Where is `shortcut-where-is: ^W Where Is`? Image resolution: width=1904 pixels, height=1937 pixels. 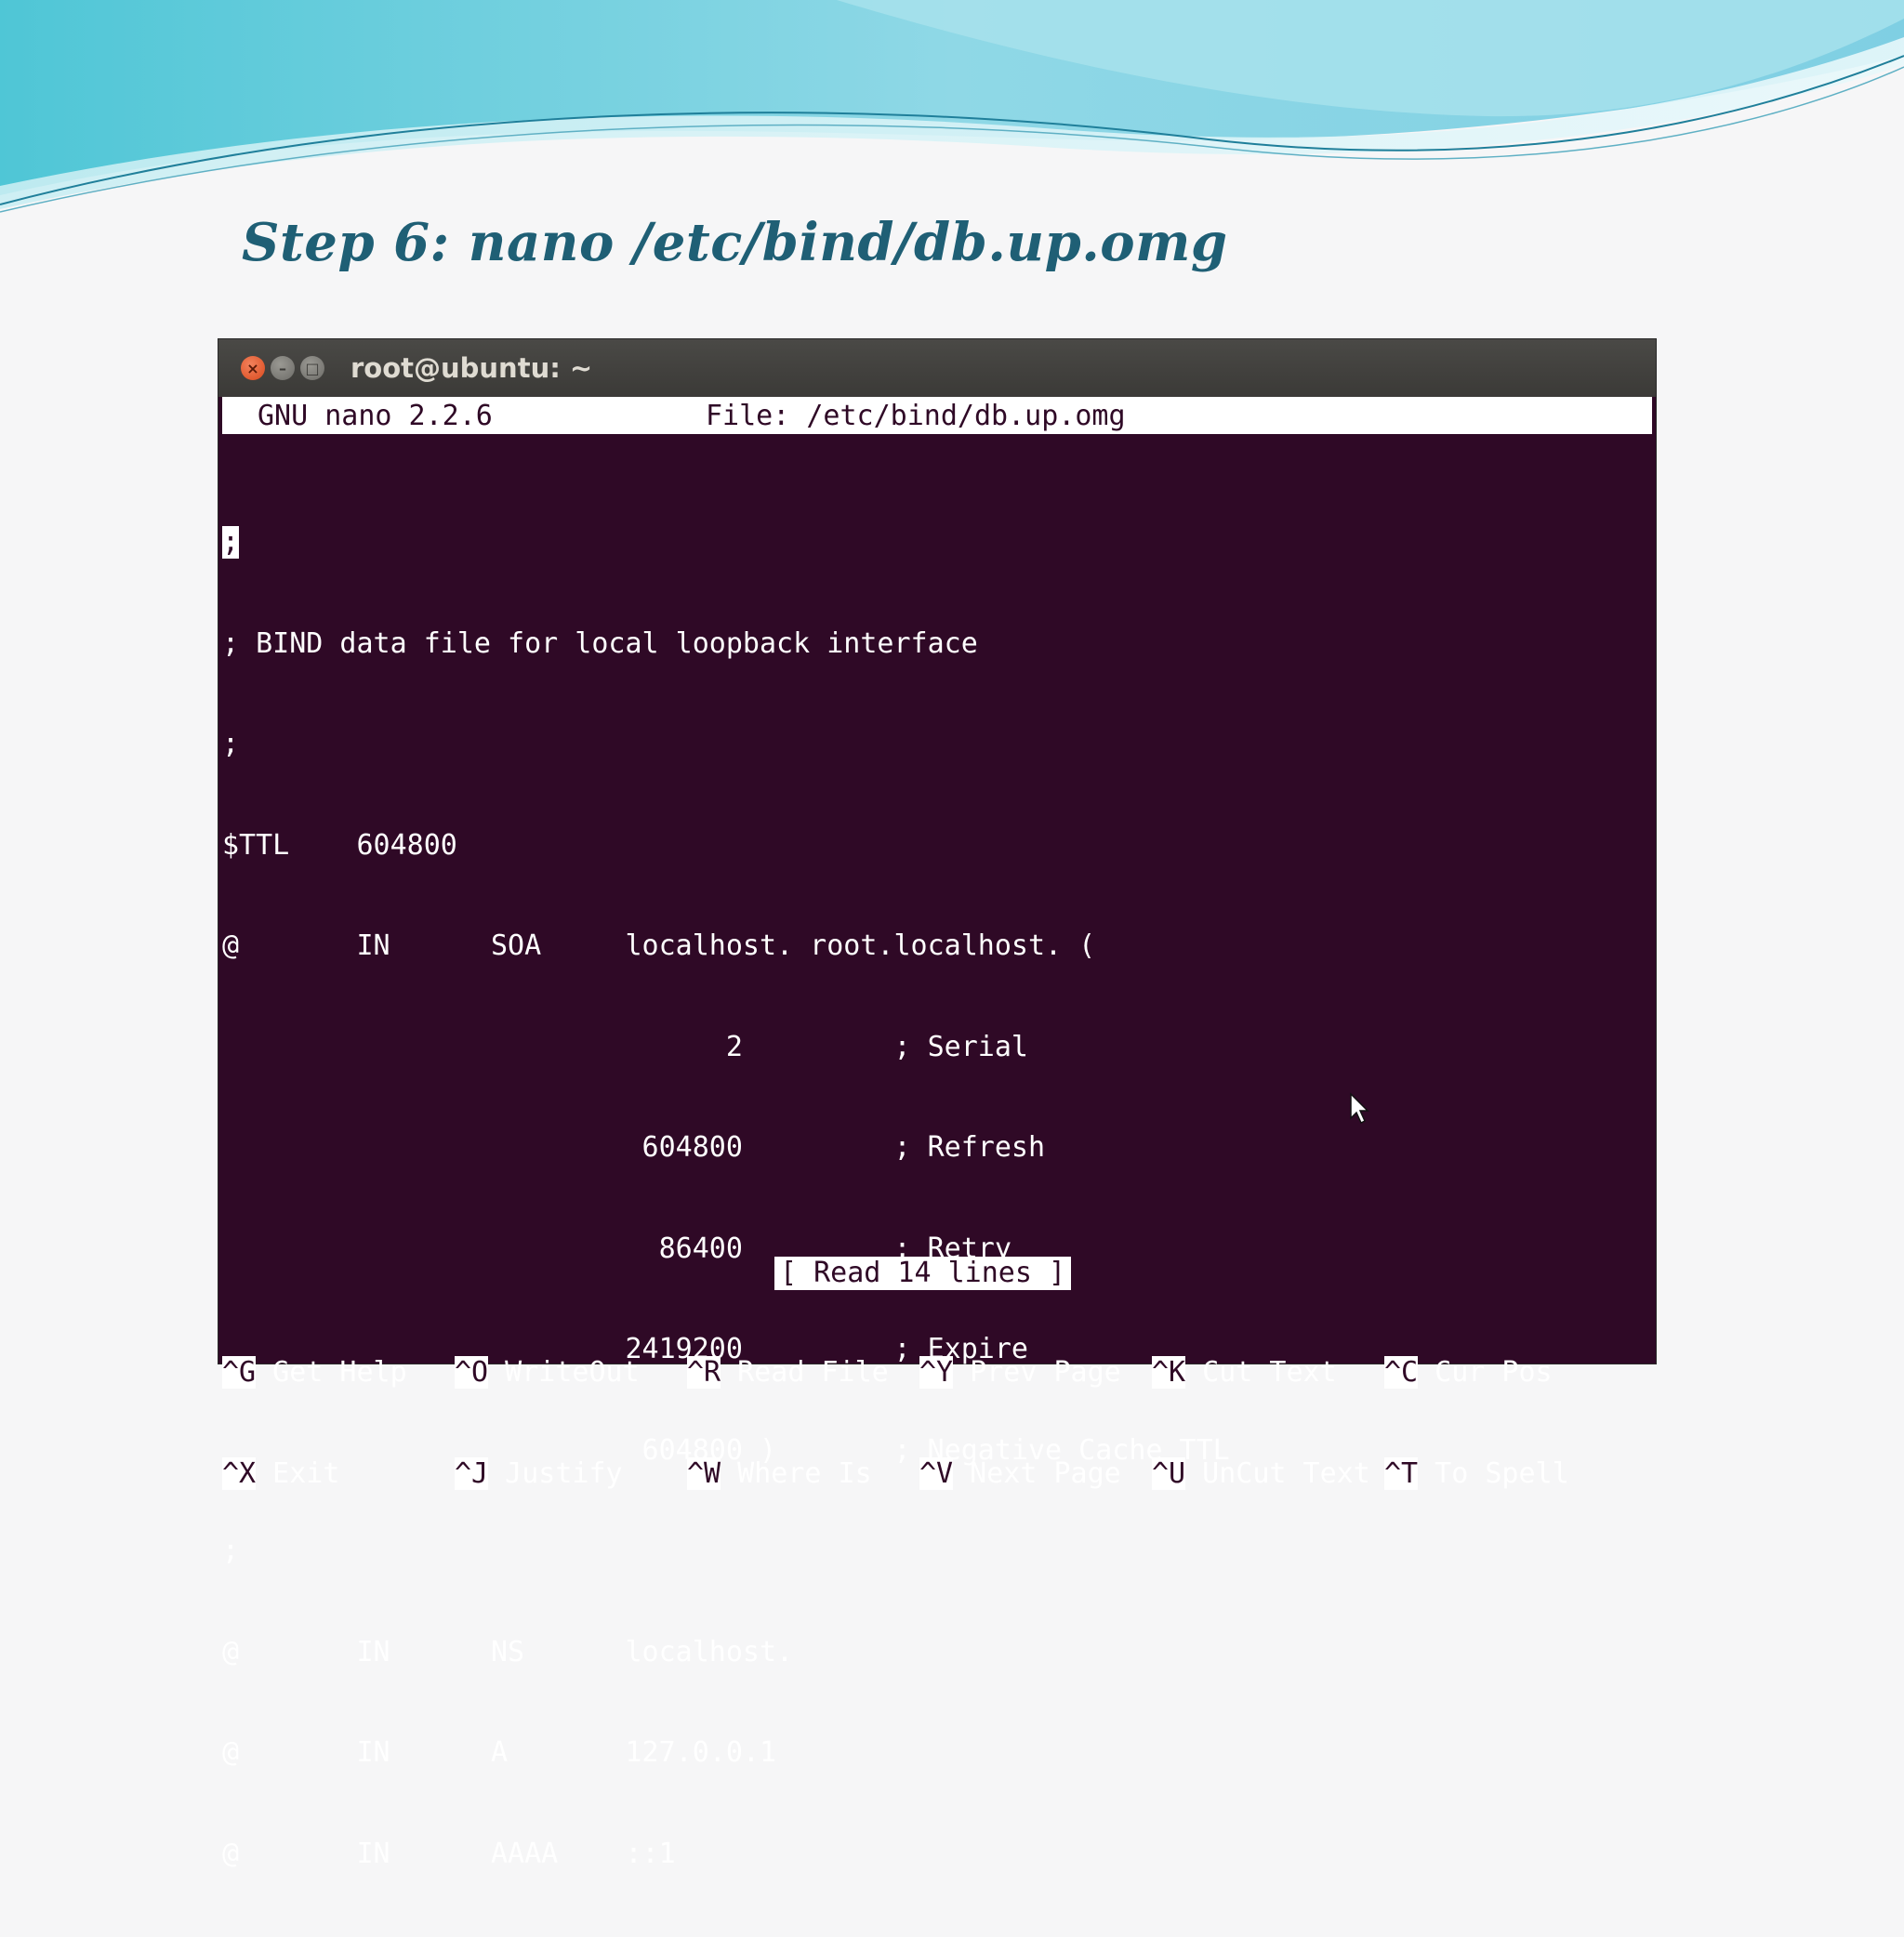 shortcut-where-is: ^W Where Is is located at coordinates (779, 1474).